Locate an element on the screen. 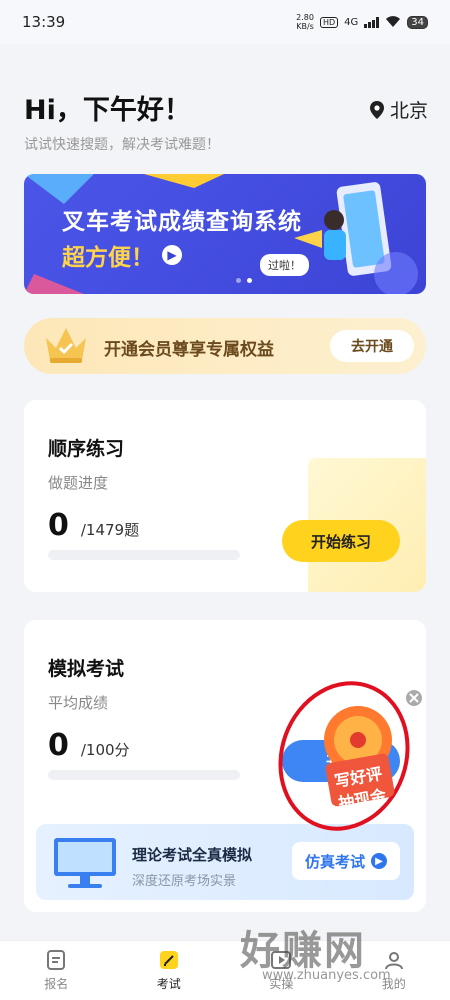 The height and width of the screenshot is (1000, 450). banner-speech-bubble: 过啦！ is located at coordinates (284, 265).